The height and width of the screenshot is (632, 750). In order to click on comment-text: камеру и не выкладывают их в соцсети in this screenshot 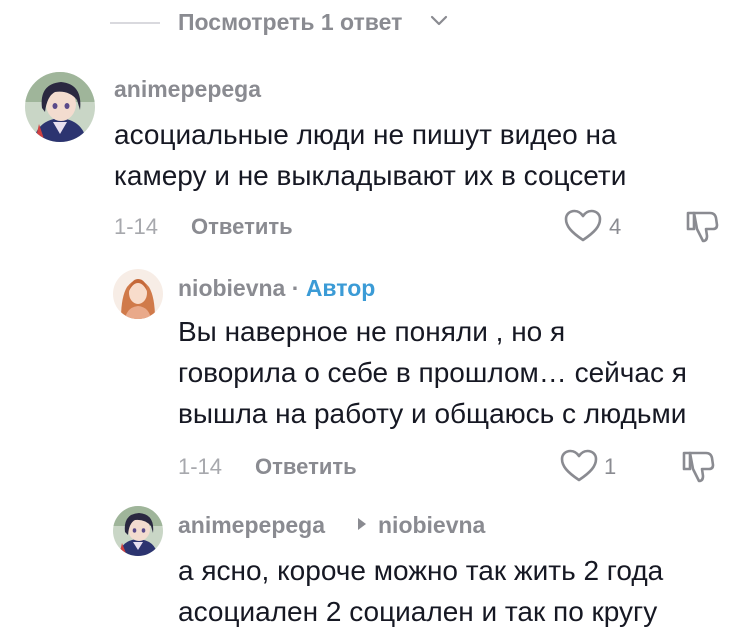, I will do `click(370, 175)`.